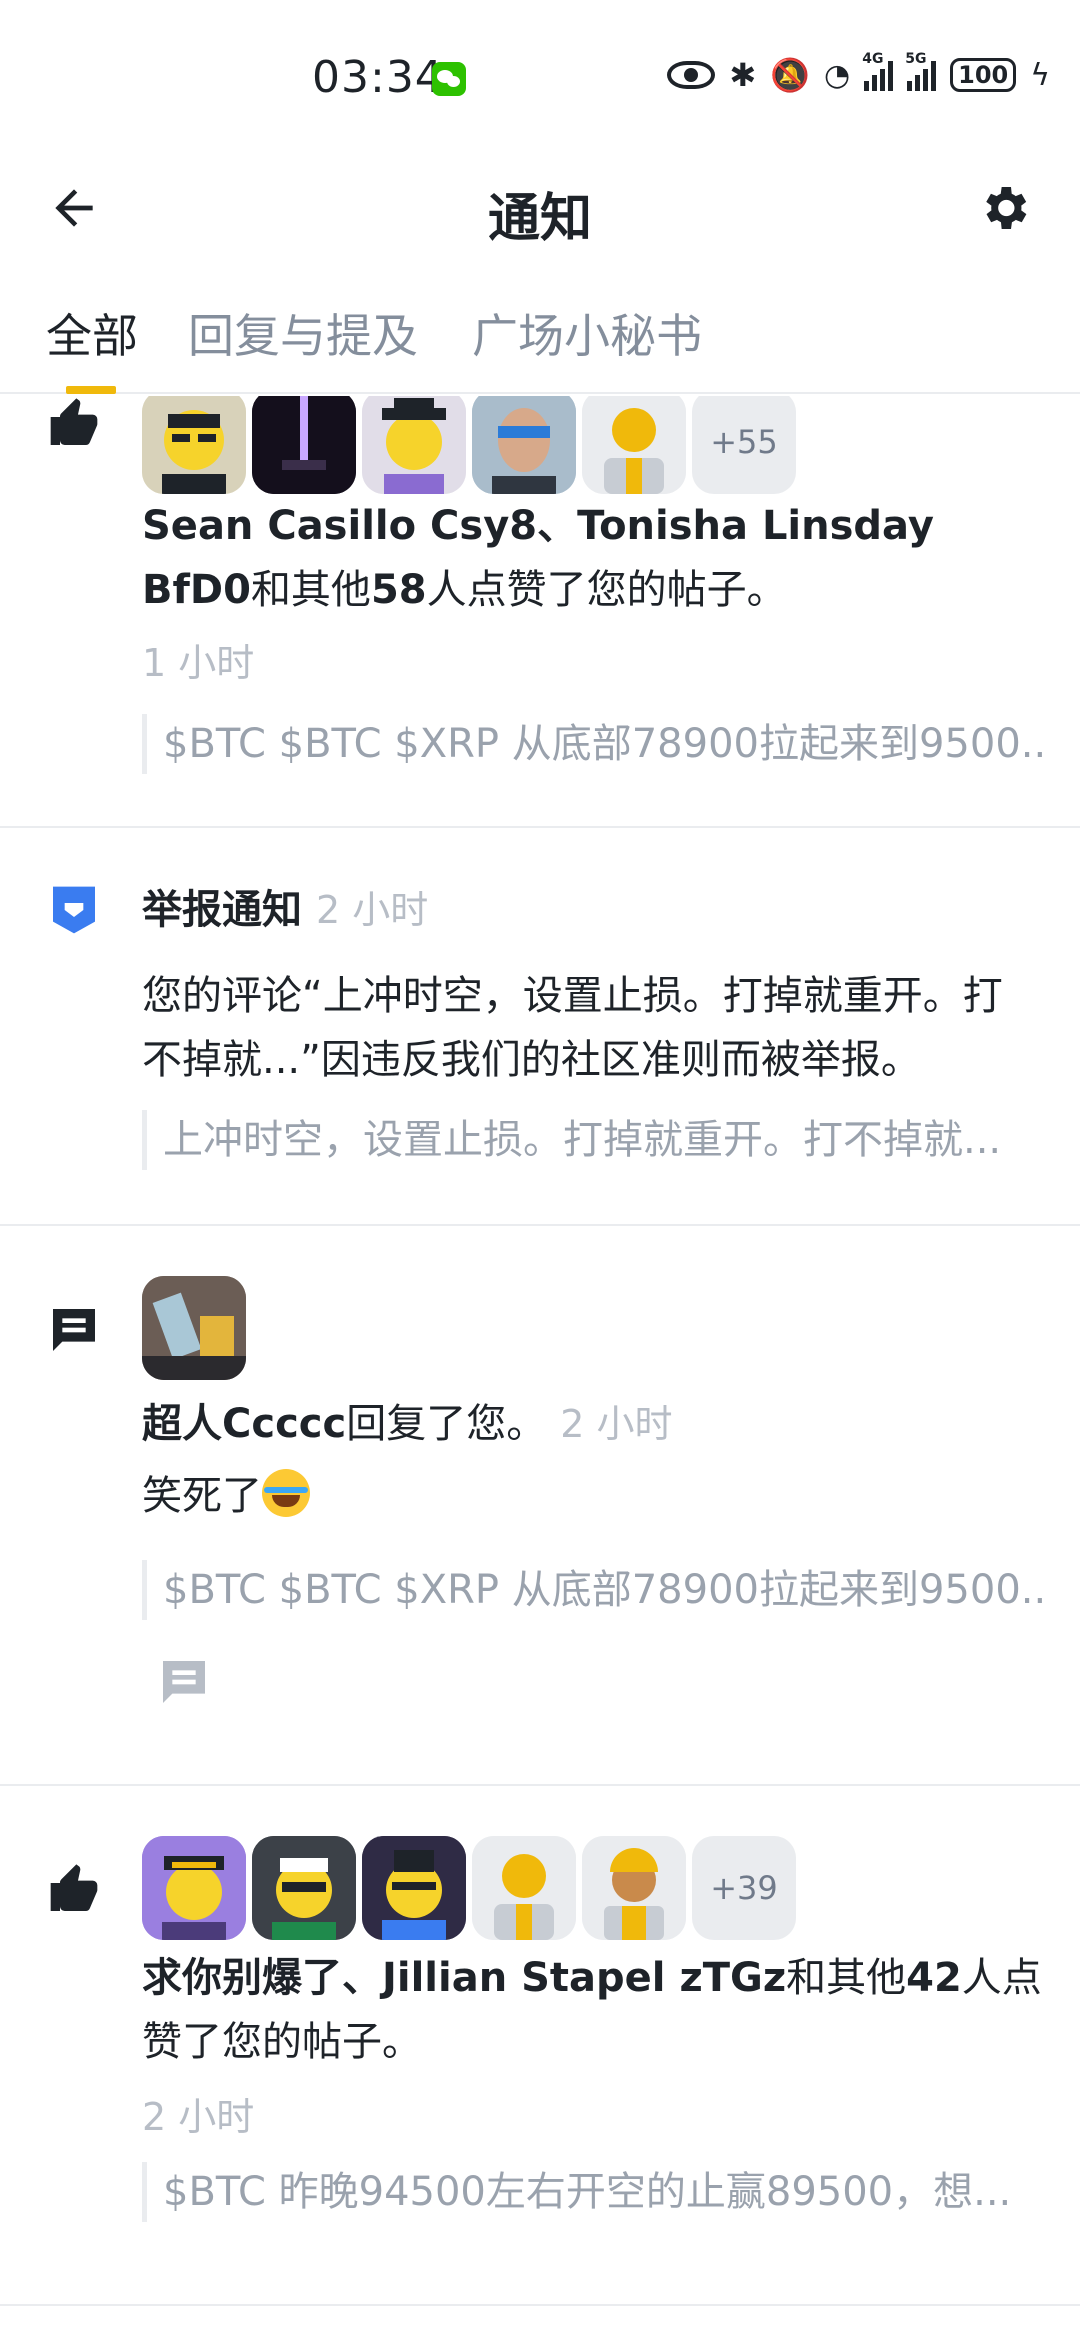 This screenshot has height=2340, width=1080. I want to click on reply-comment-icon, so click(184, 1682).